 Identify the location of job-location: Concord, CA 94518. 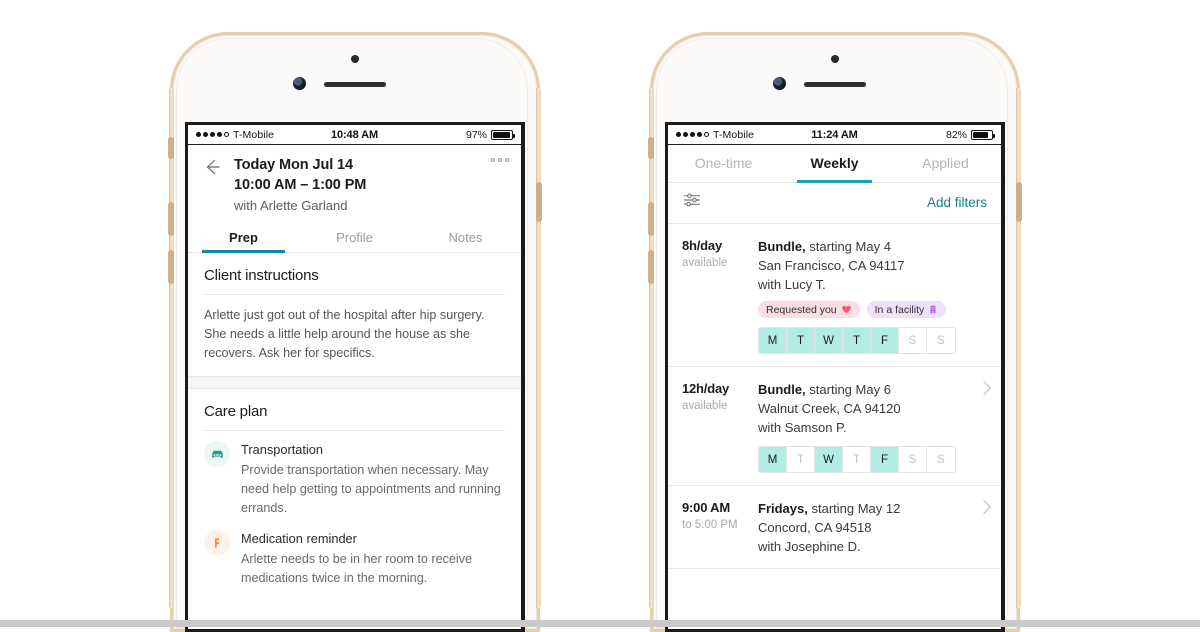
(815, 527).